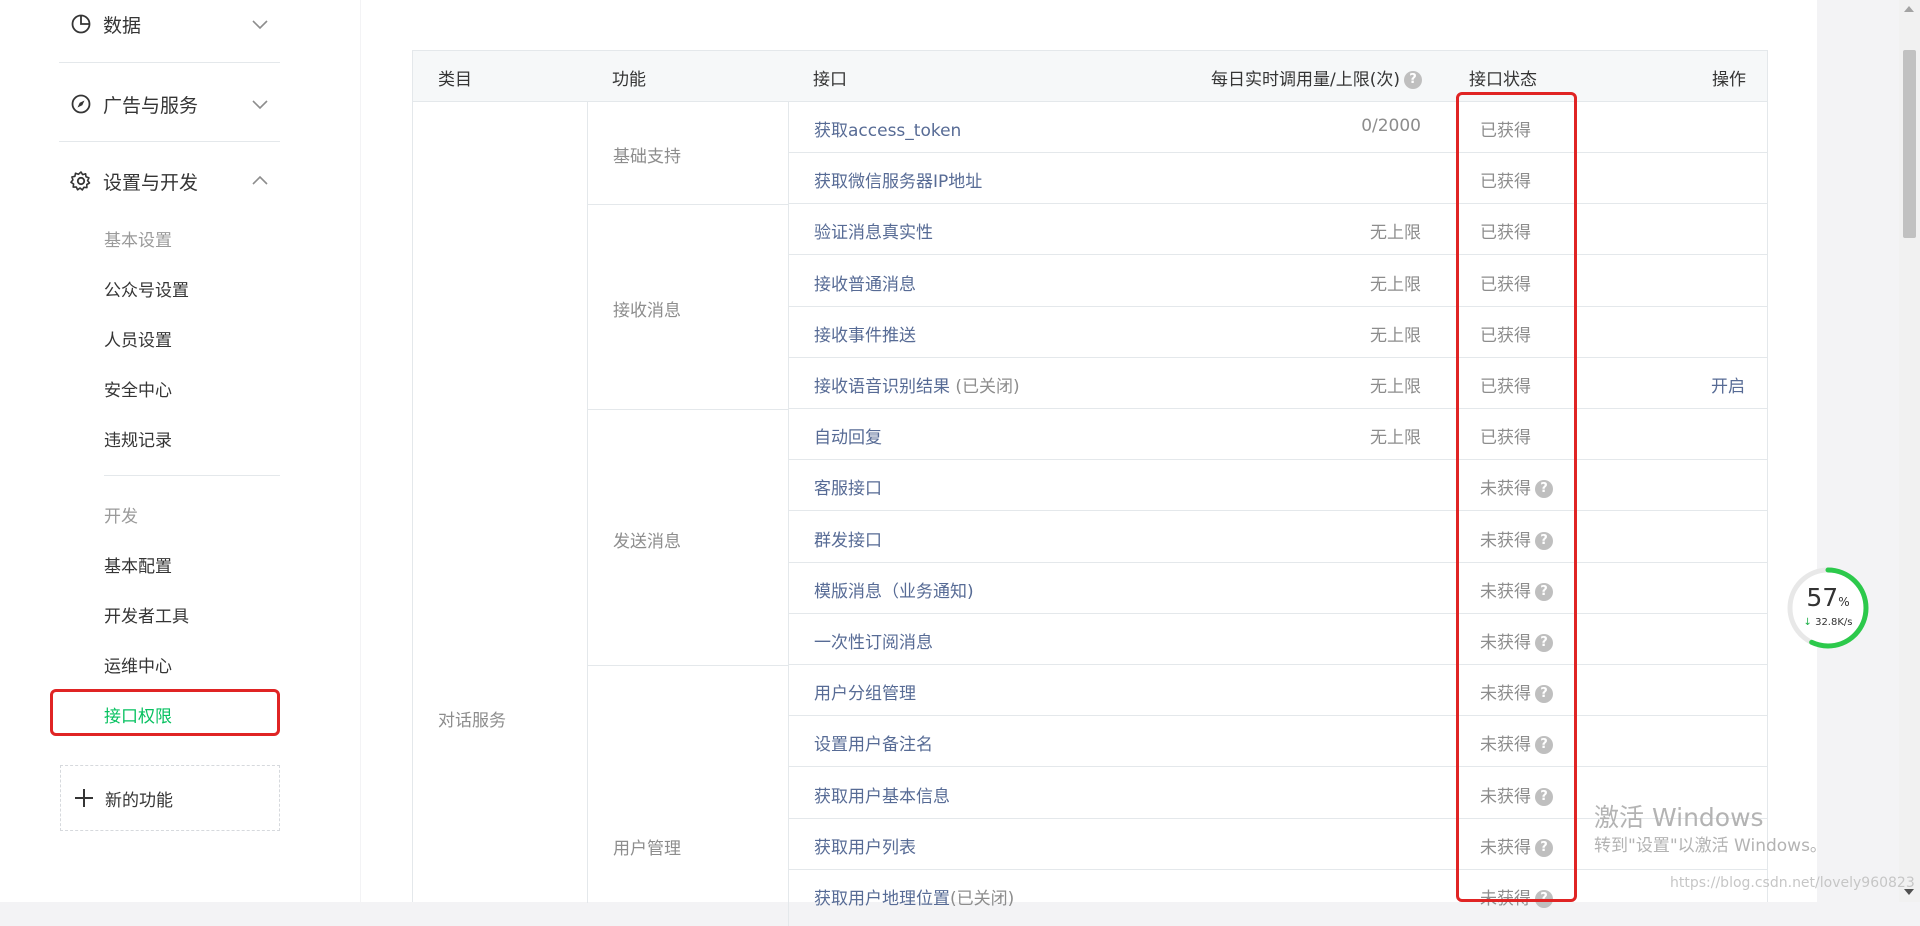 Image resolution: width=1920 pixels, height=926 pixels. I want to click on table-row: 客服接口 未获得?, so click(1278, 486).